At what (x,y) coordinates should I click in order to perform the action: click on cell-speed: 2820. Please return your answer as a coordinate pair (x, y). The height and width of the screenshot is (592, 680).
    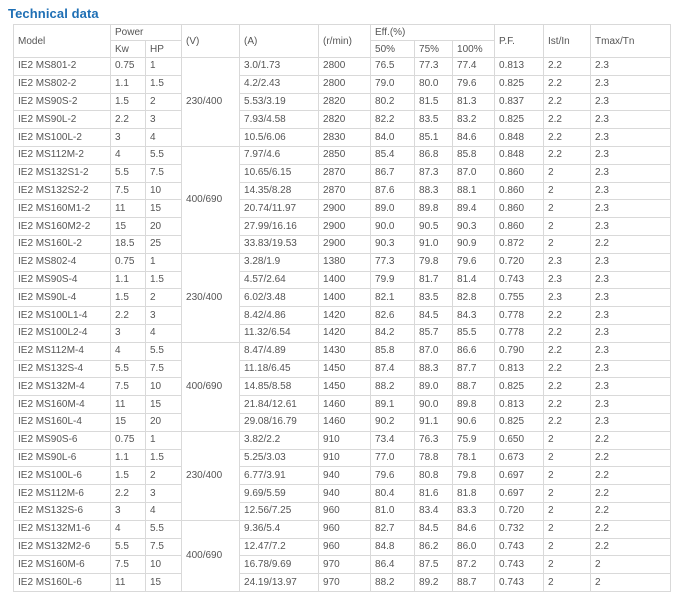
    Looking at the image, I should click on (345, 102).